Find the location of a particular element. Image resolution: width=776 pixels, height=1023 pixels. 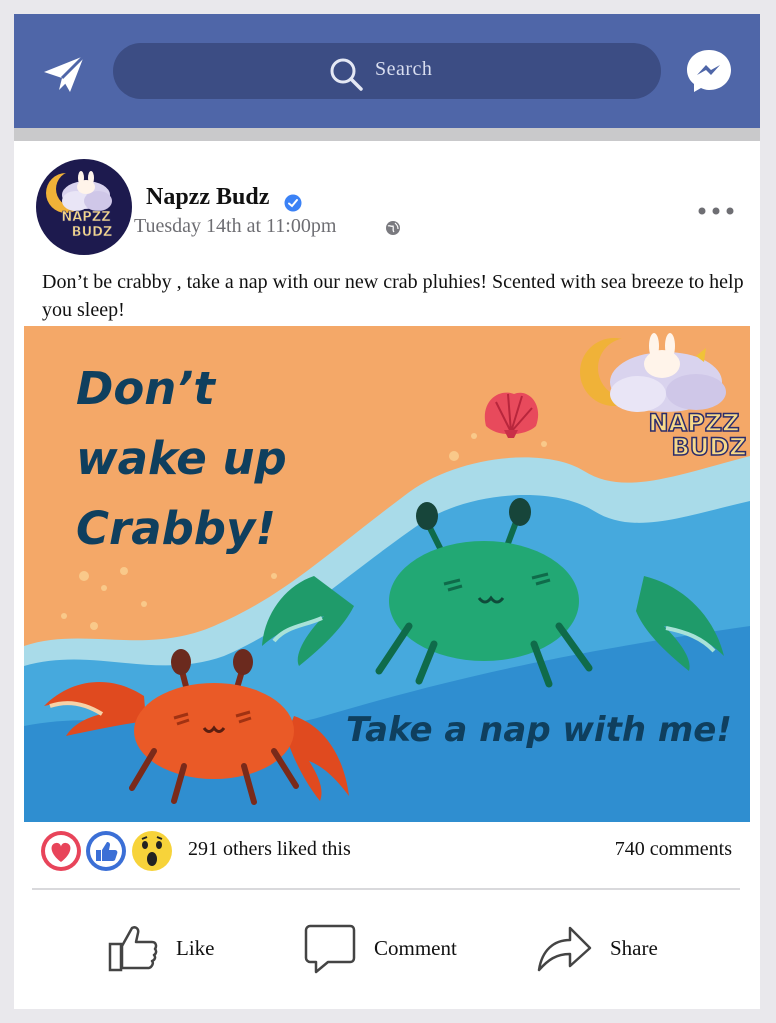

more-options-icon is located at coordinates (716, 211).